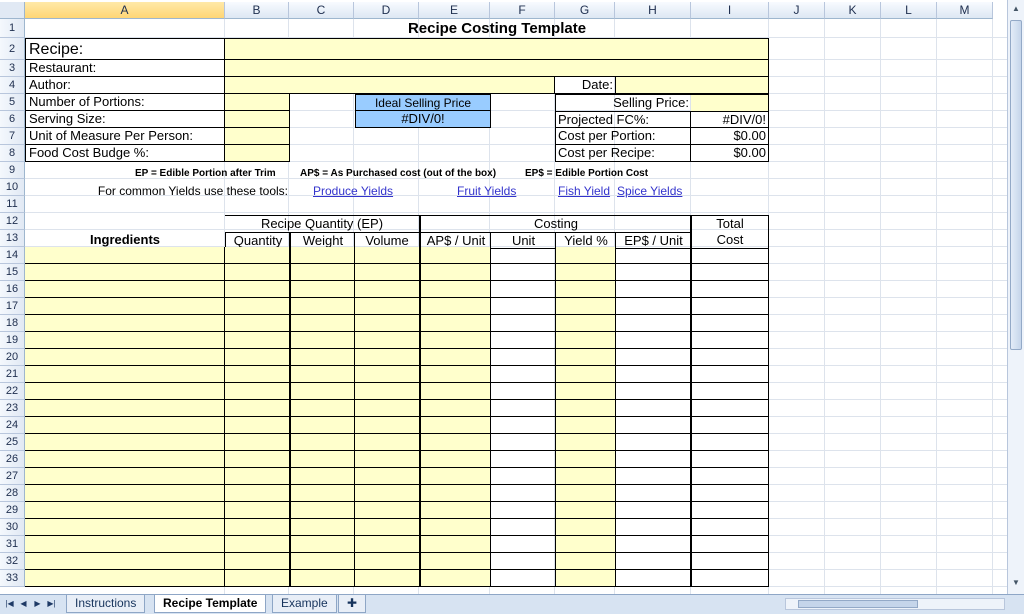 The height and width of the screenshot is (614, 1024). What do you see at coordinates (895, 604) in the screenshot?
I see `horizontal-scrollbar` at bounding box center [895, 604].